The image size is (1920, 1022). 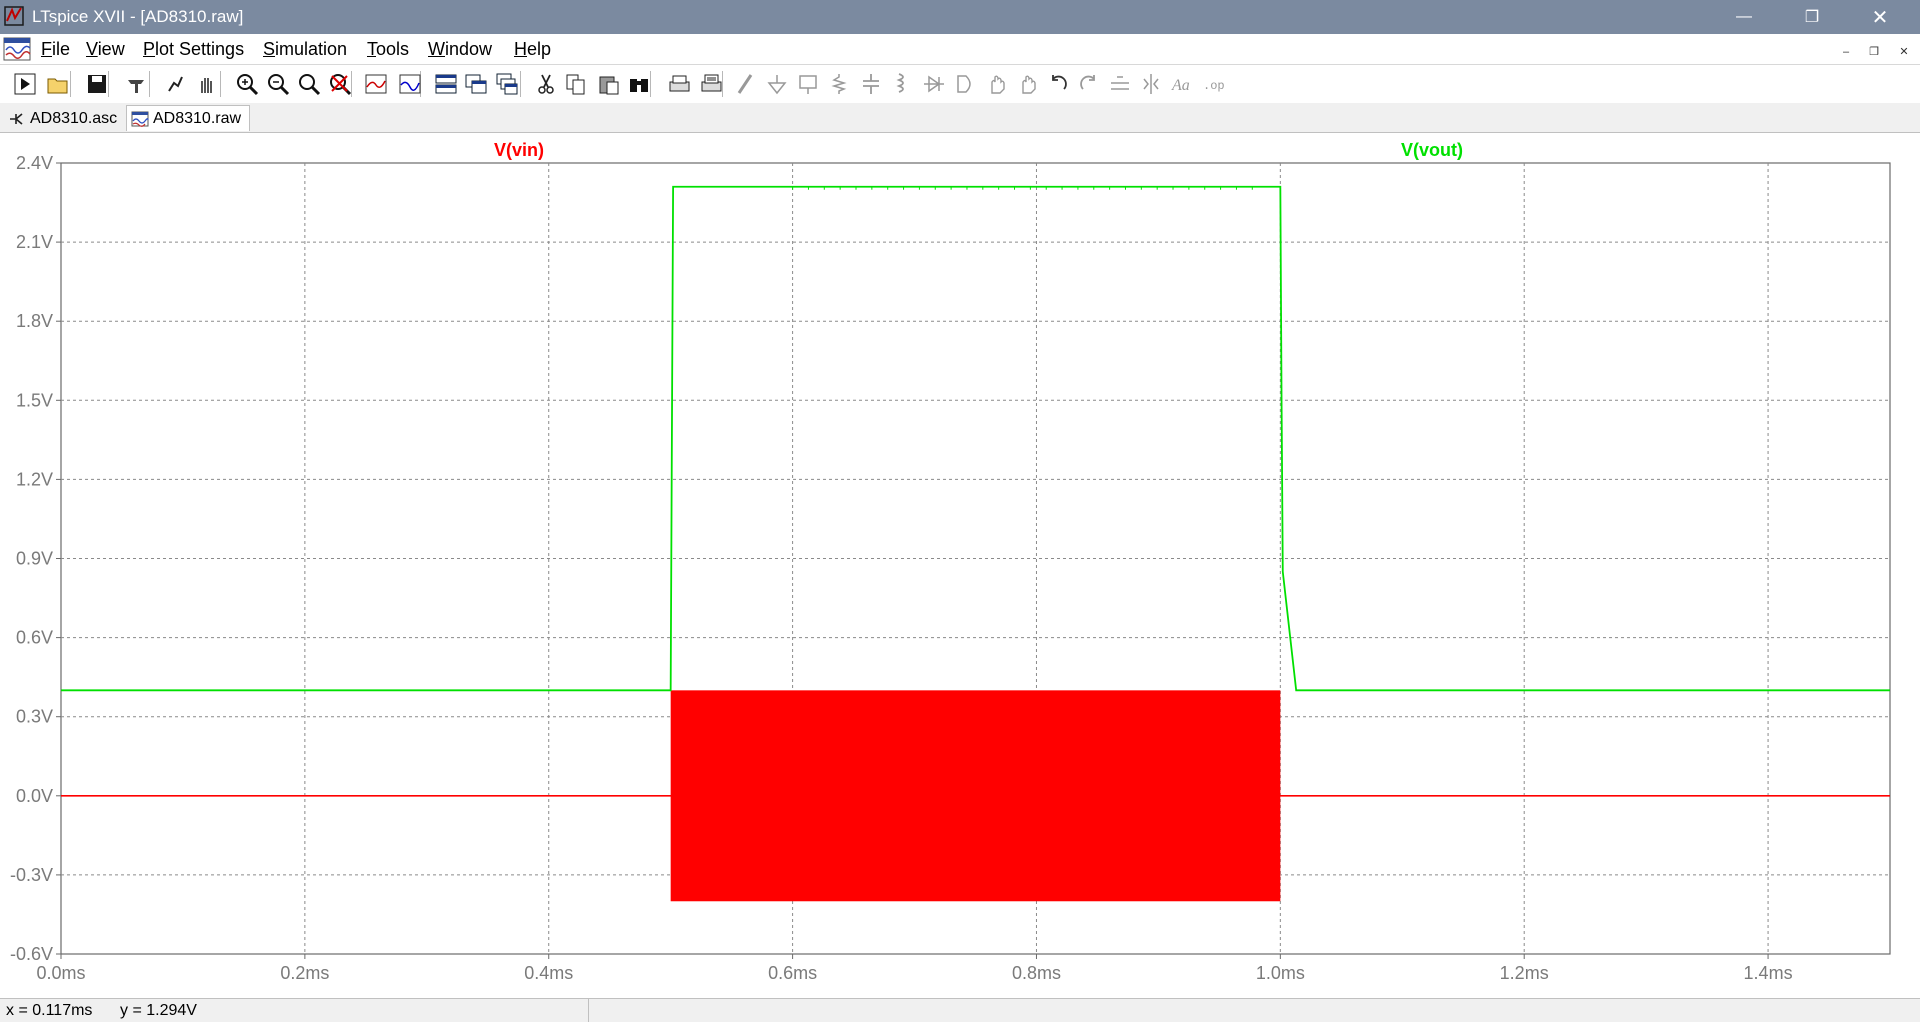 I want to click on y-tick-label: 1.2V, so click(x=34, y=479).